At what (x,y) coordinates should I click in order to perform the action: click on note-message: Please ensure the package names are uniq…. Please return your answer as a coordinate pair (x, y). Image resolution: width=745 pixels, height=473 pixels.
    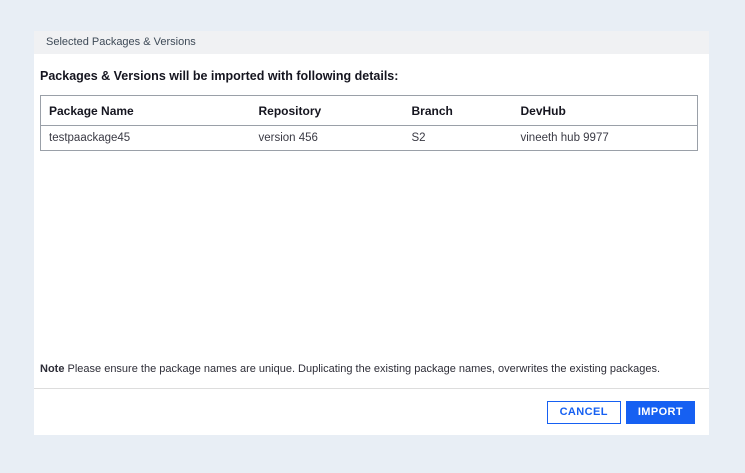
    Looking at the image, I should click on (362, 369).